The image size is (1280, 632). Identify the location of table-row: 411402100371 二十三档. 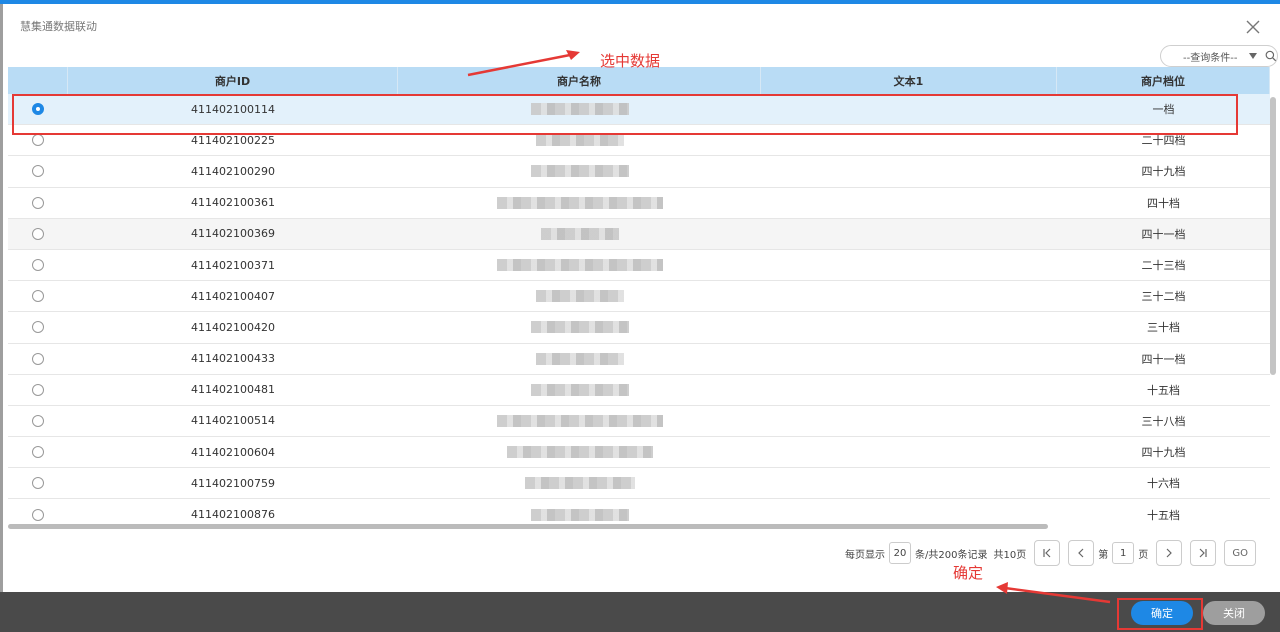
(639, 266).